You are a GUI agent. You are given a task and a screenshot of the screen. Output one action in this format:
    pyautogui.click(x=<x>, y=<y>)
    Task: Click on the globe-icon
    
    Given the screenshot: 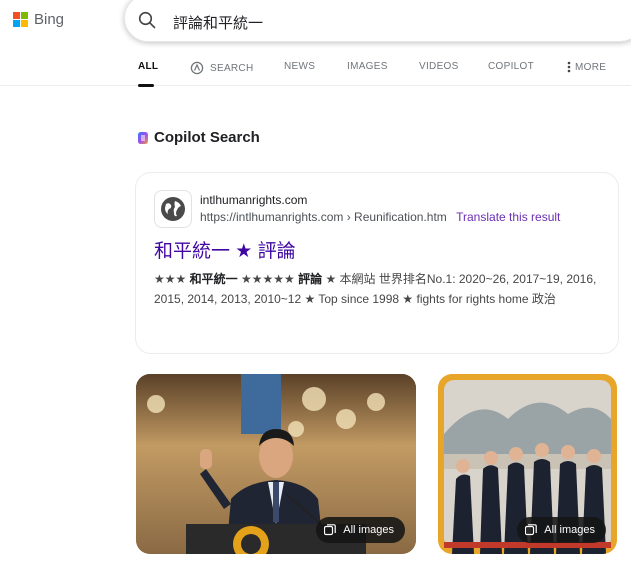 What is the action you would take?
    pyautogui.click(x=173, y=209)
    